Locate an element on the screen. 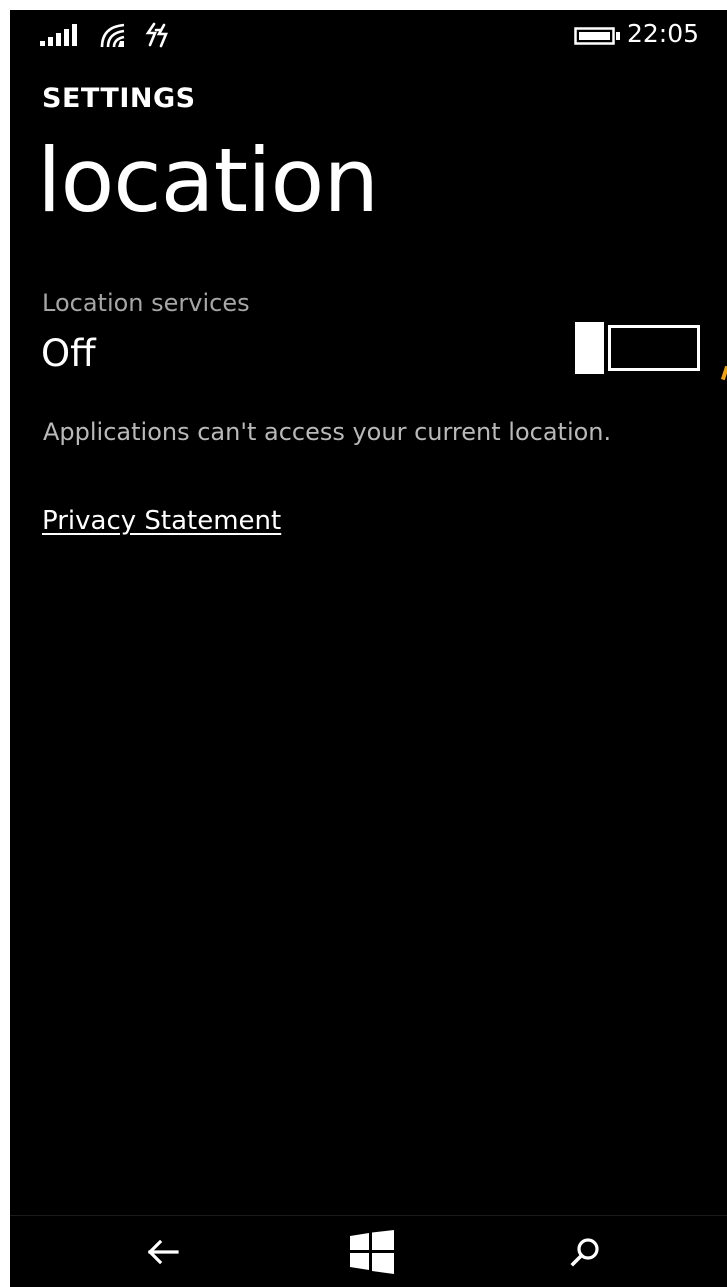  back-button is located at coordinates (163, 1251).